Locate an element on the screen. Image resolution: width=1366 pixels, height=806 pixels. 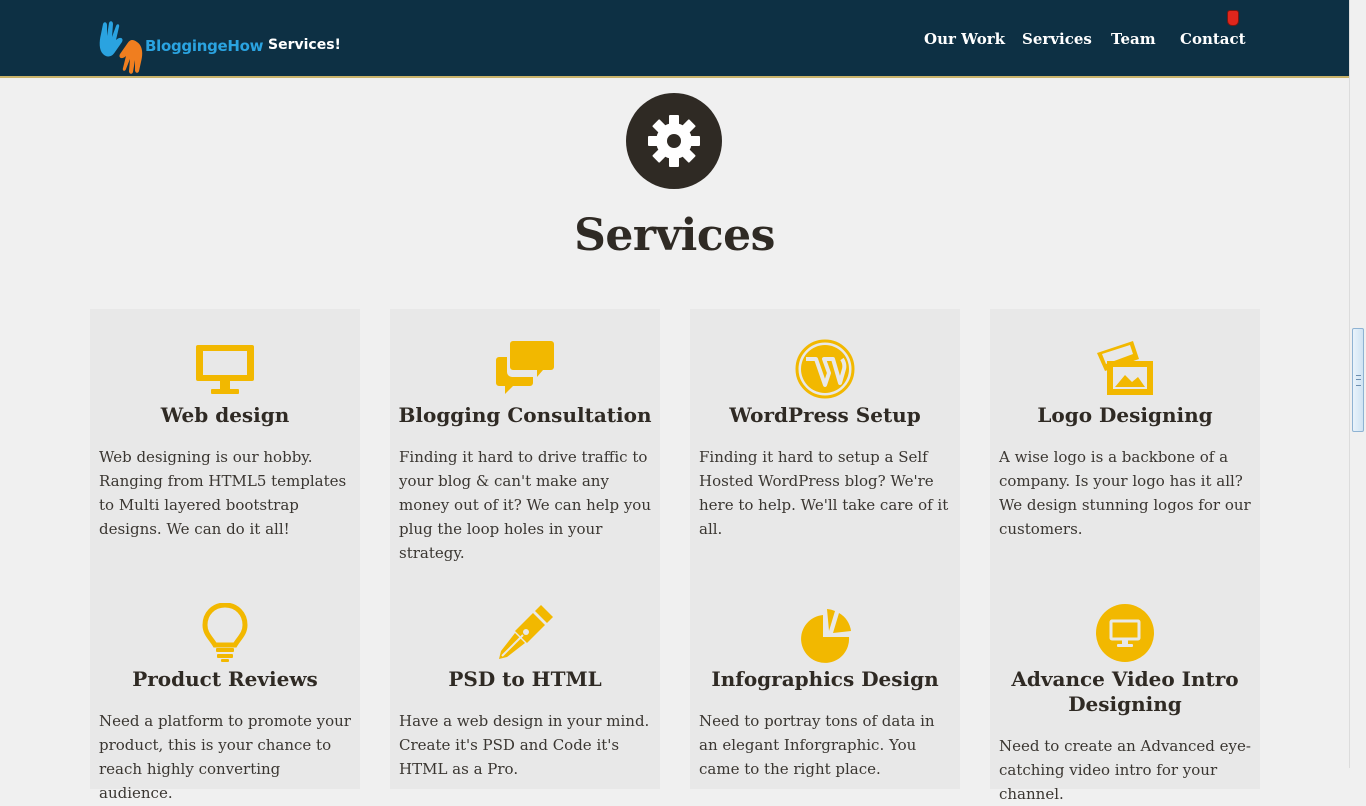
picture-icon is located at coordinates (1125, 369).